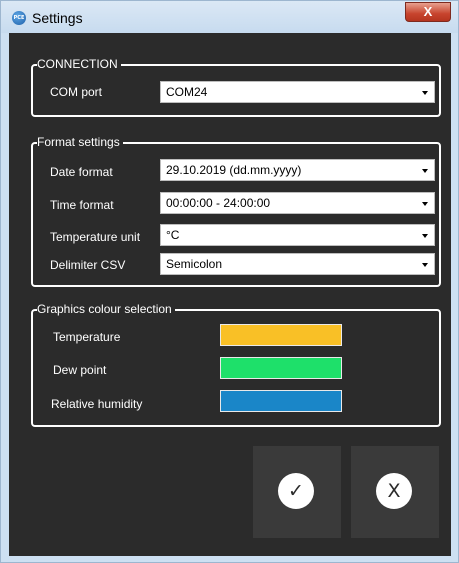  I want to click on time-format-label: Time format, so click(82, 205).